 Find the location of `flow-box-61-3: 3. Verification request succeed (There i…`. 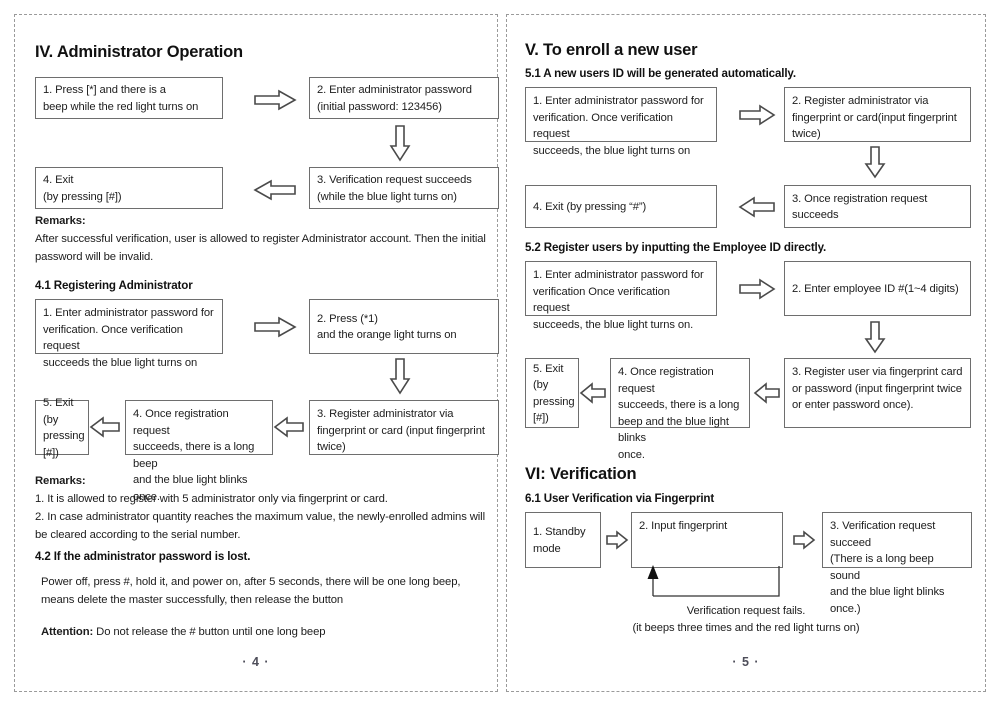

flow-box-61-3: 3. Verification request succeed (There i… is located at coordinates (897, 563).